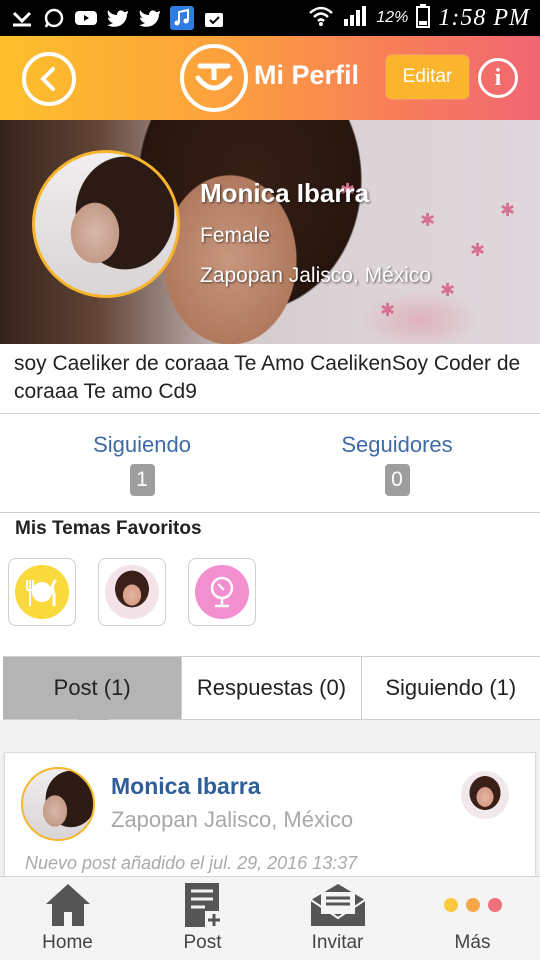 This screenshot has height=960, width=540. I want to click on app-logo, so click(214, 78).